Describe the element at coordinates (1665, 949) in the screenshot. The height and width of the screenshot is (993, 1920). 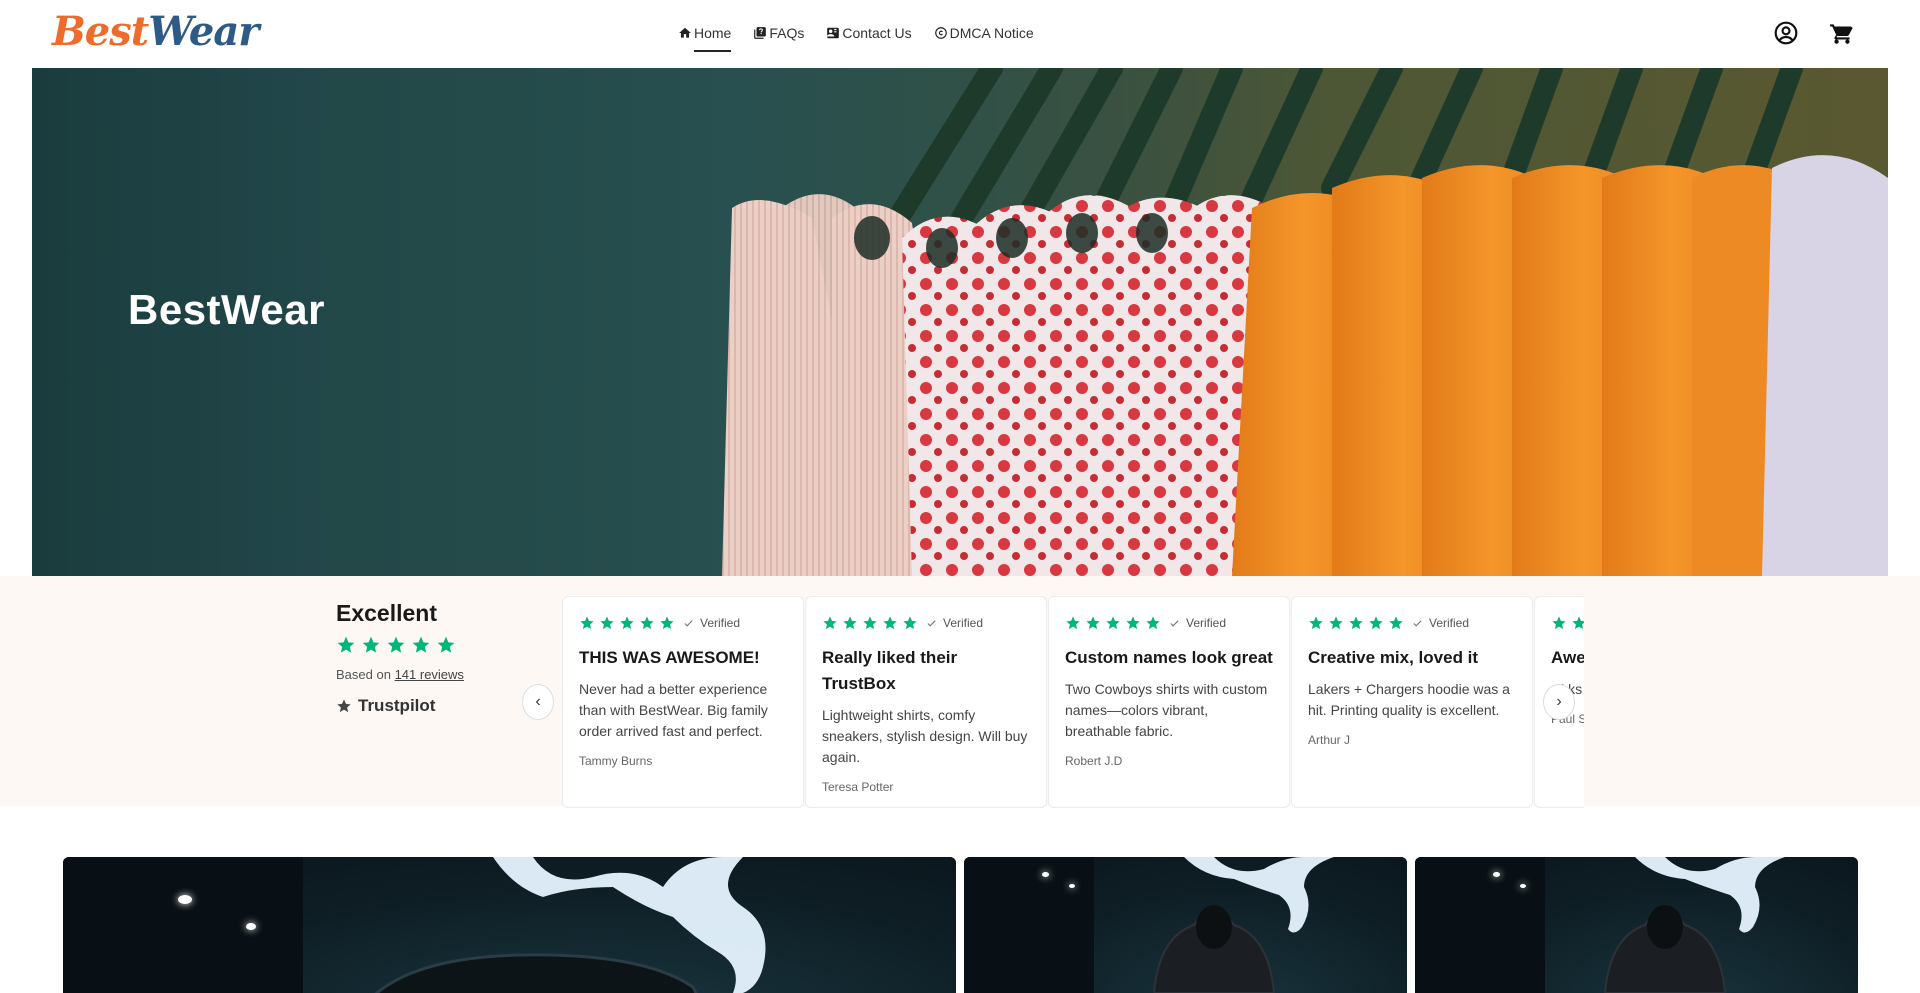
I see `hoodie-silhouette` at that location.